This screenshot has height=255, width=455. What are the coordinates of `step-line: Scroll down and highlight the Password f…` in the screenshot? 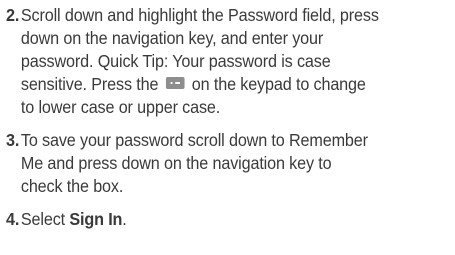 It's located at (199, 15).